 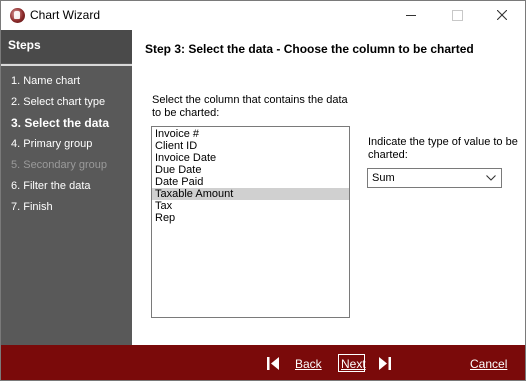 I want to click on list-item: Client ID, so click(x=250, y=146).